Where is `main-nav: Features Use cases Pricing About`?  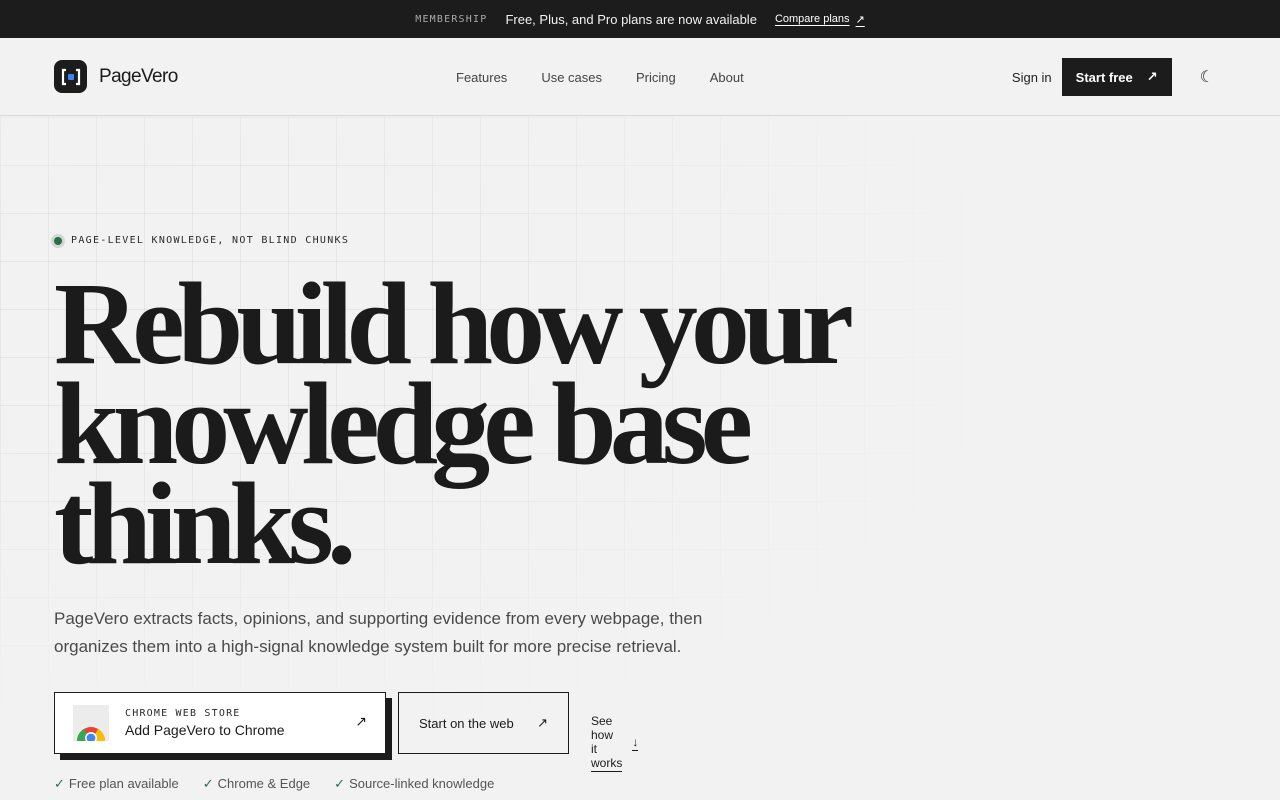
main-nav: Features Use cases Pricing About is located at coordinates (600, 77).